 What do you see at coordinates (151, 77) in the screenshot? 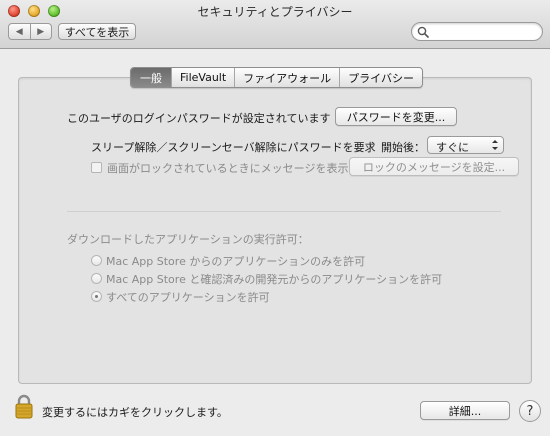
I see `tab-general: 一般` at bounding box center [151, 77].